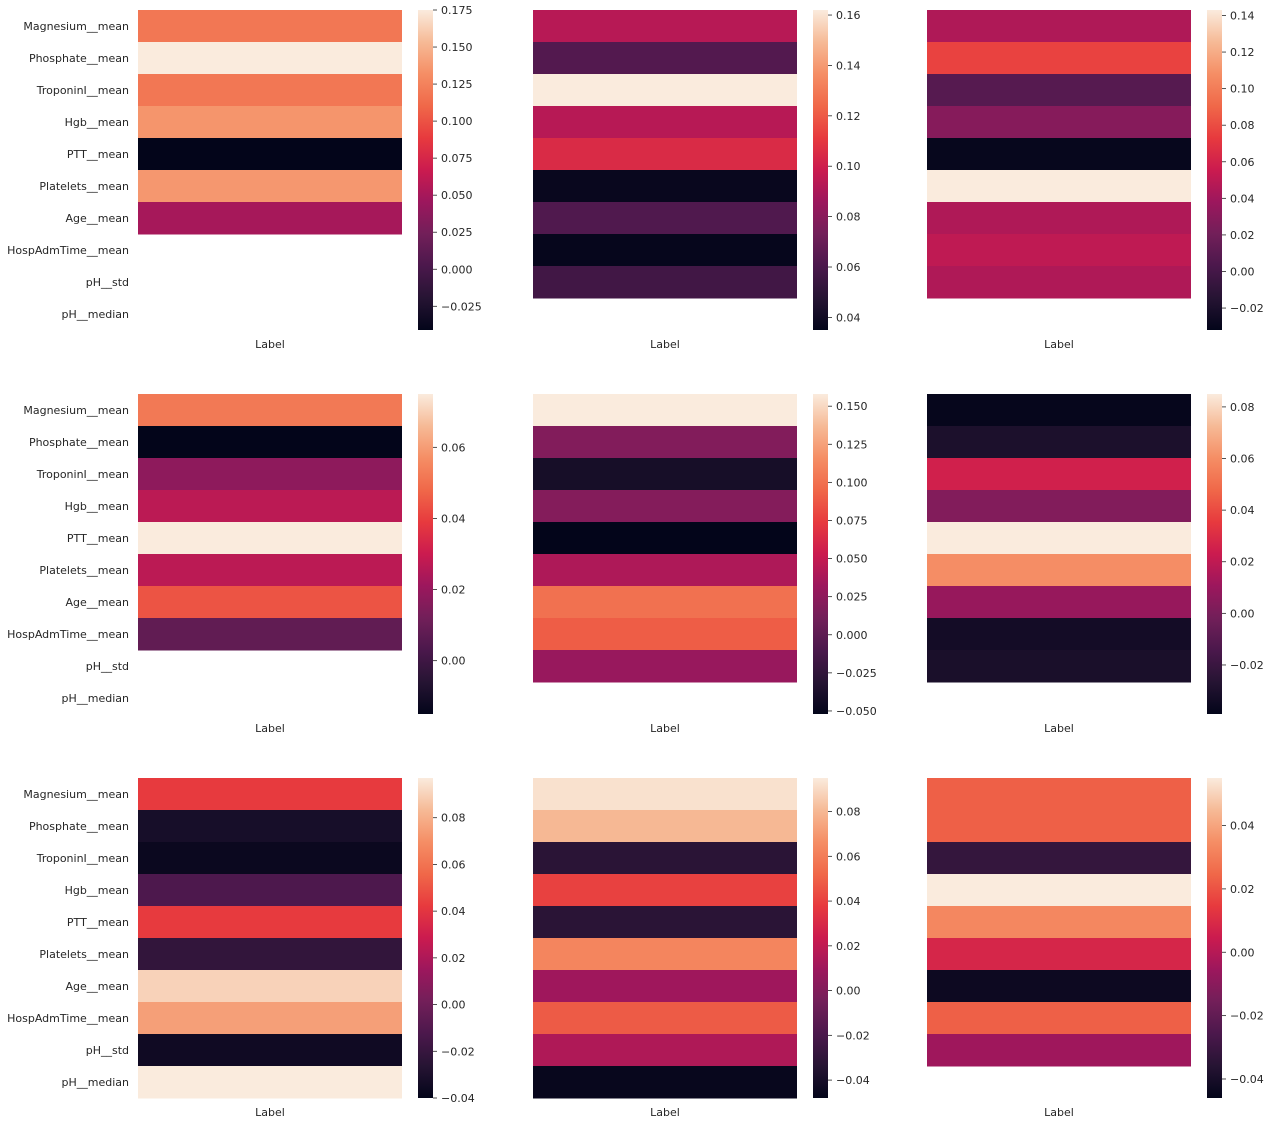 The image size is (1272, 1124). What do you see at coordinates (457, 84) in the screenshot?
I see `colorbar-tick-label: 0.125` at bounding box center [457, 84].